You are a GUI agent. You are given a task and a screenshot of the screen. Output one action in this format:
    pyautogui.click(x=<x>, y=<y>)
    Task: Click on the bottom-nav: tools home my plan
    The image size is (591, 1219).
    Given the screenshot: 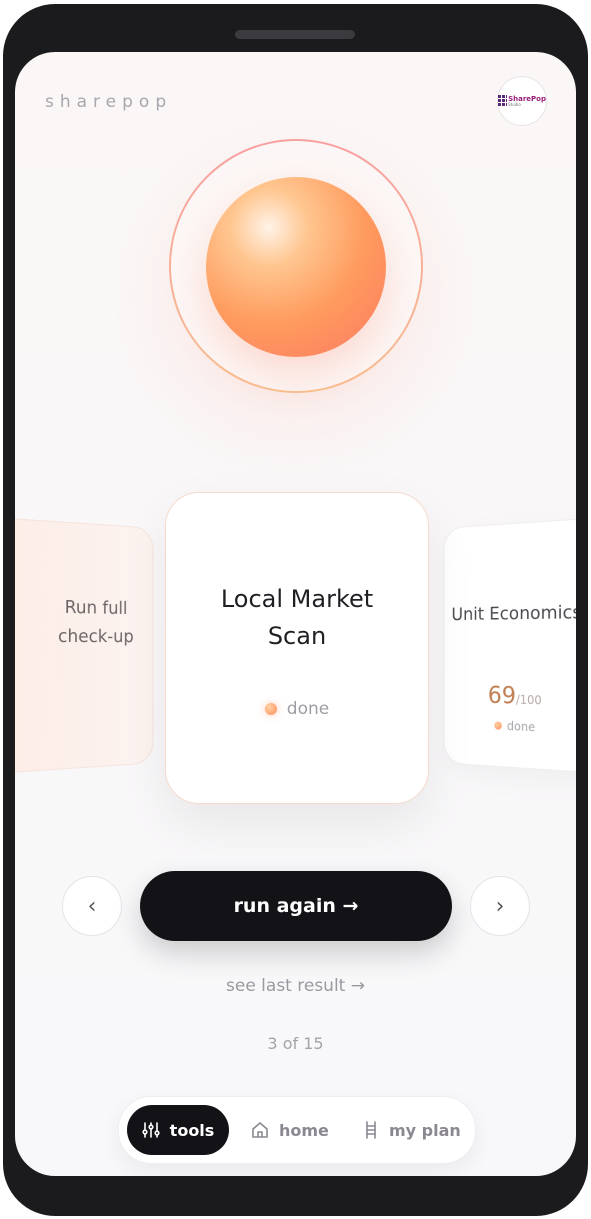 What is the action you would take?
    pyautogui.click(x=297, y=1130)
    